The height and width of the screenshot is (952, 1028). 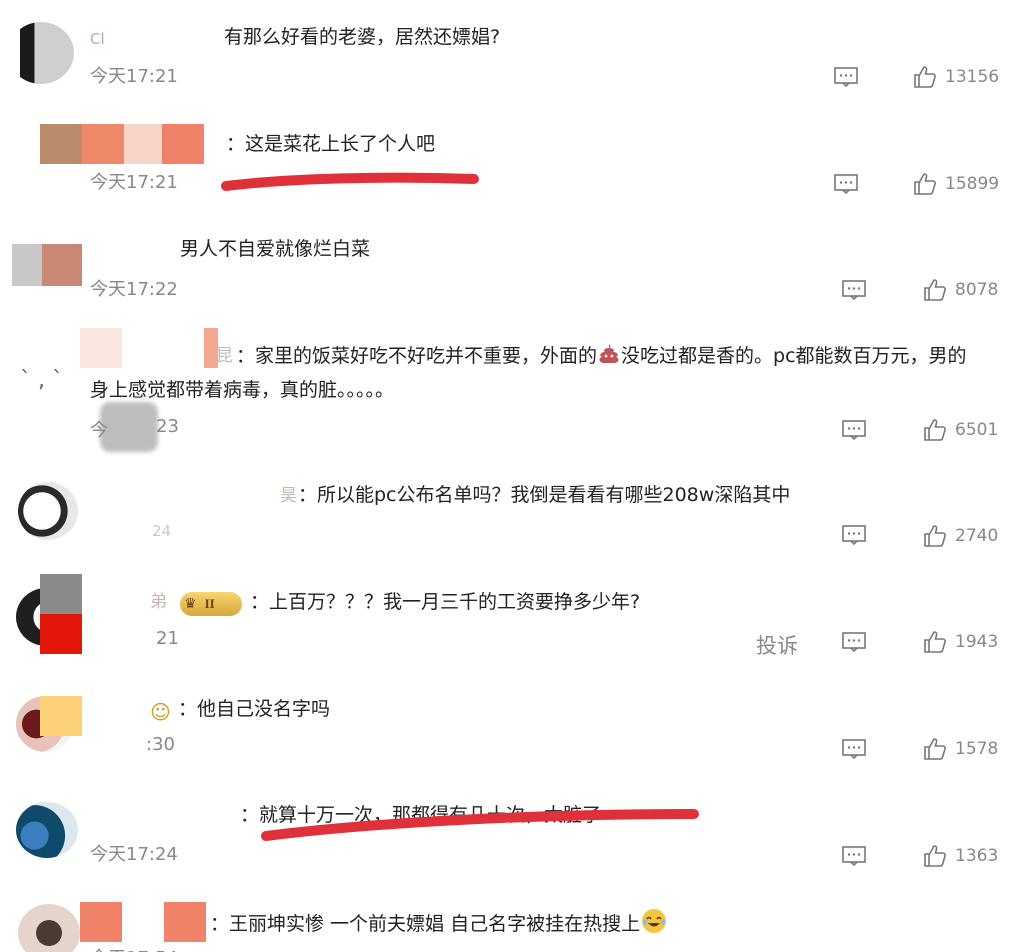 What do you see at coordinates (977, 536) in the screenshot?
I see `like-count: 2740` at bounding box center [977, 536].